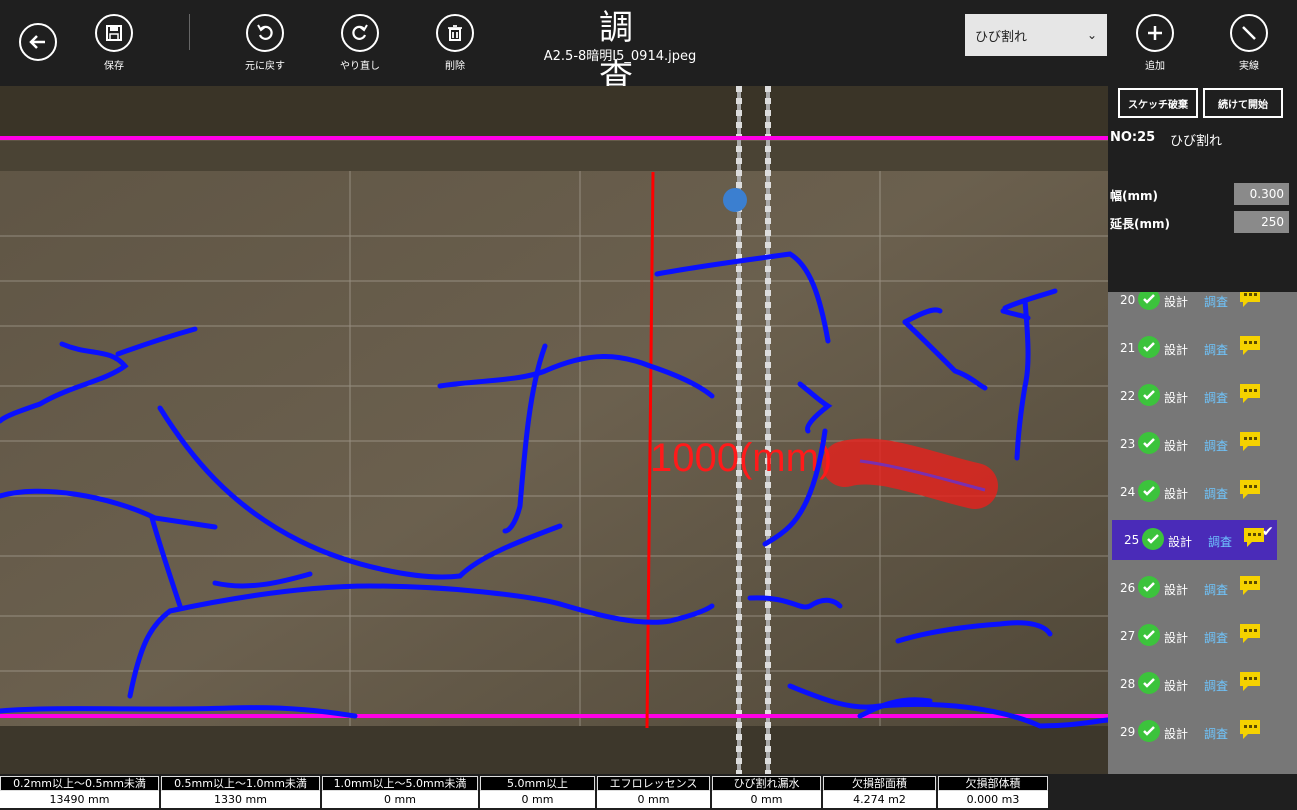 This screenshot has height=810, width=1297. I want to click on undo-icon, so click(265, 32).